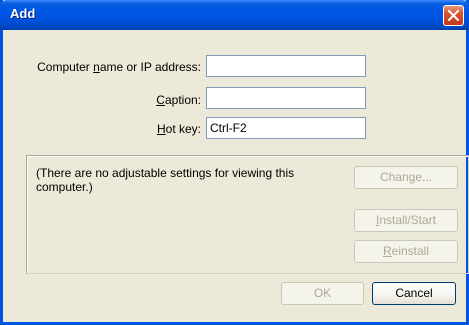  Describe the element at coordinates (406, 251) in the screenshot. I see `reinstall-button: Reinstall` at that location.